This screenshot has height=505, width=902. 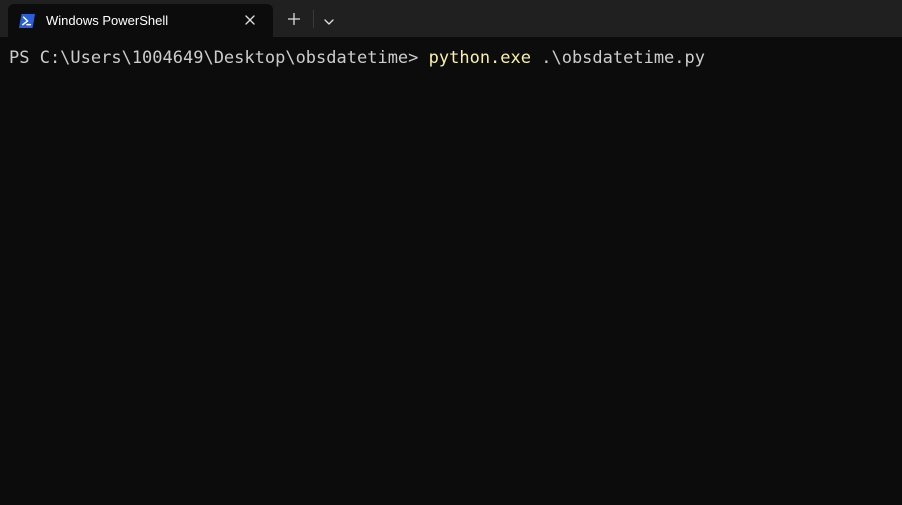 What do you see at coordinates (313, 19) in the screenshot?
I see `tab-separator` at bounding box center [313, 19].